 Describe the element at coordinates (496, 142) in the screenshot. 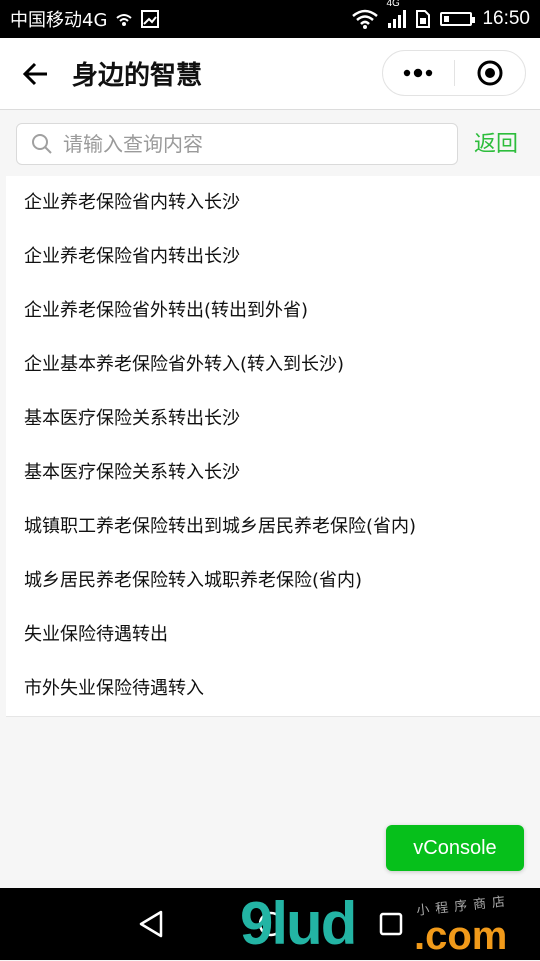

I see `return-button: 返回` at that location.